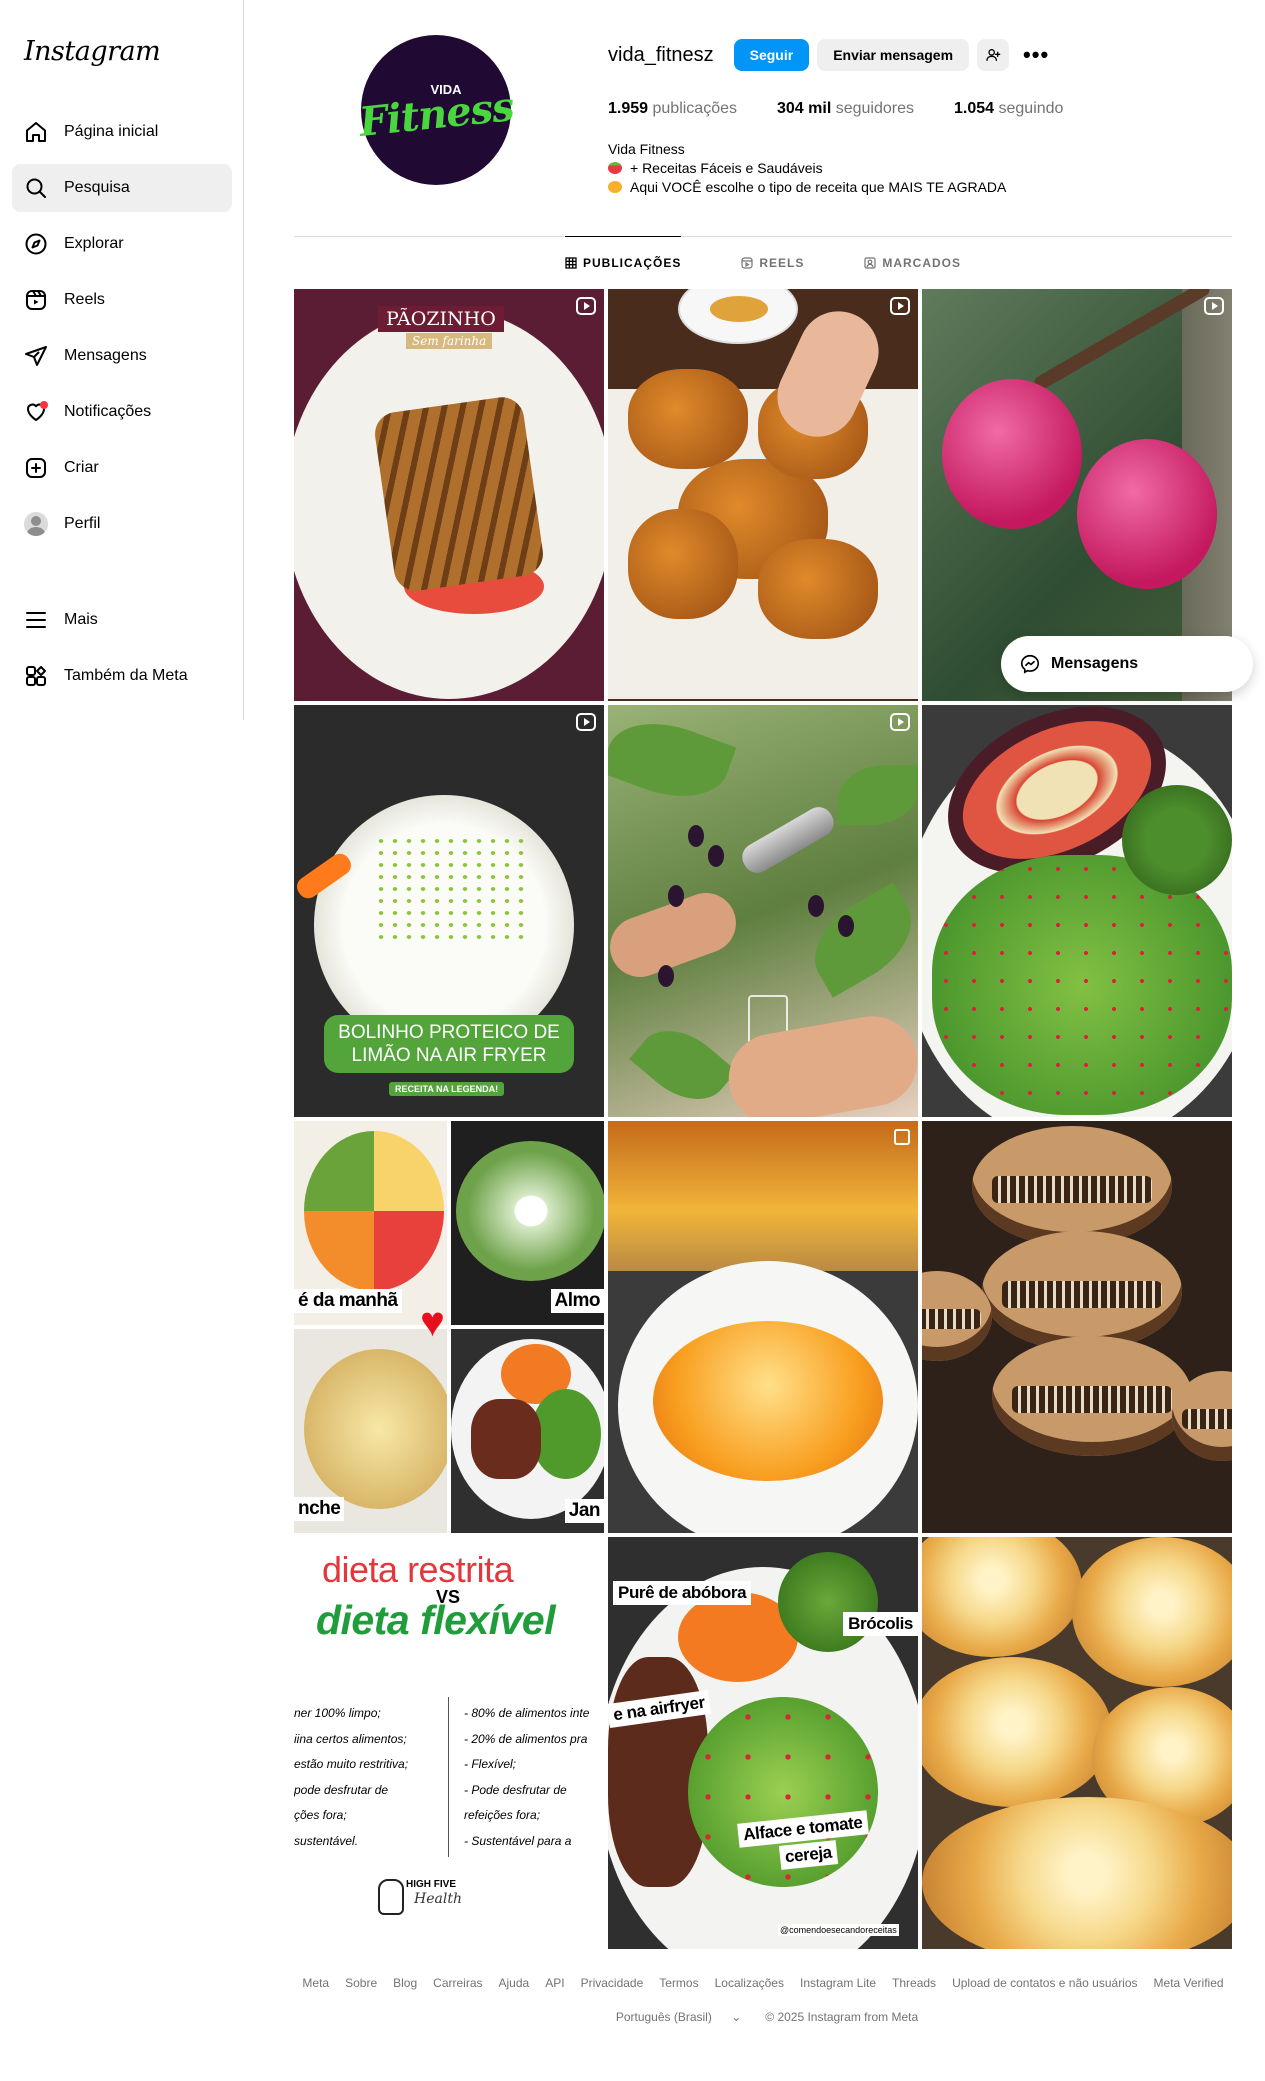 This screenshot has width=1265, height=2081. Describe the element at coordinates (441, 319) in the screenshot. I see `post-caption-title: PÃOZINHO` at that location.